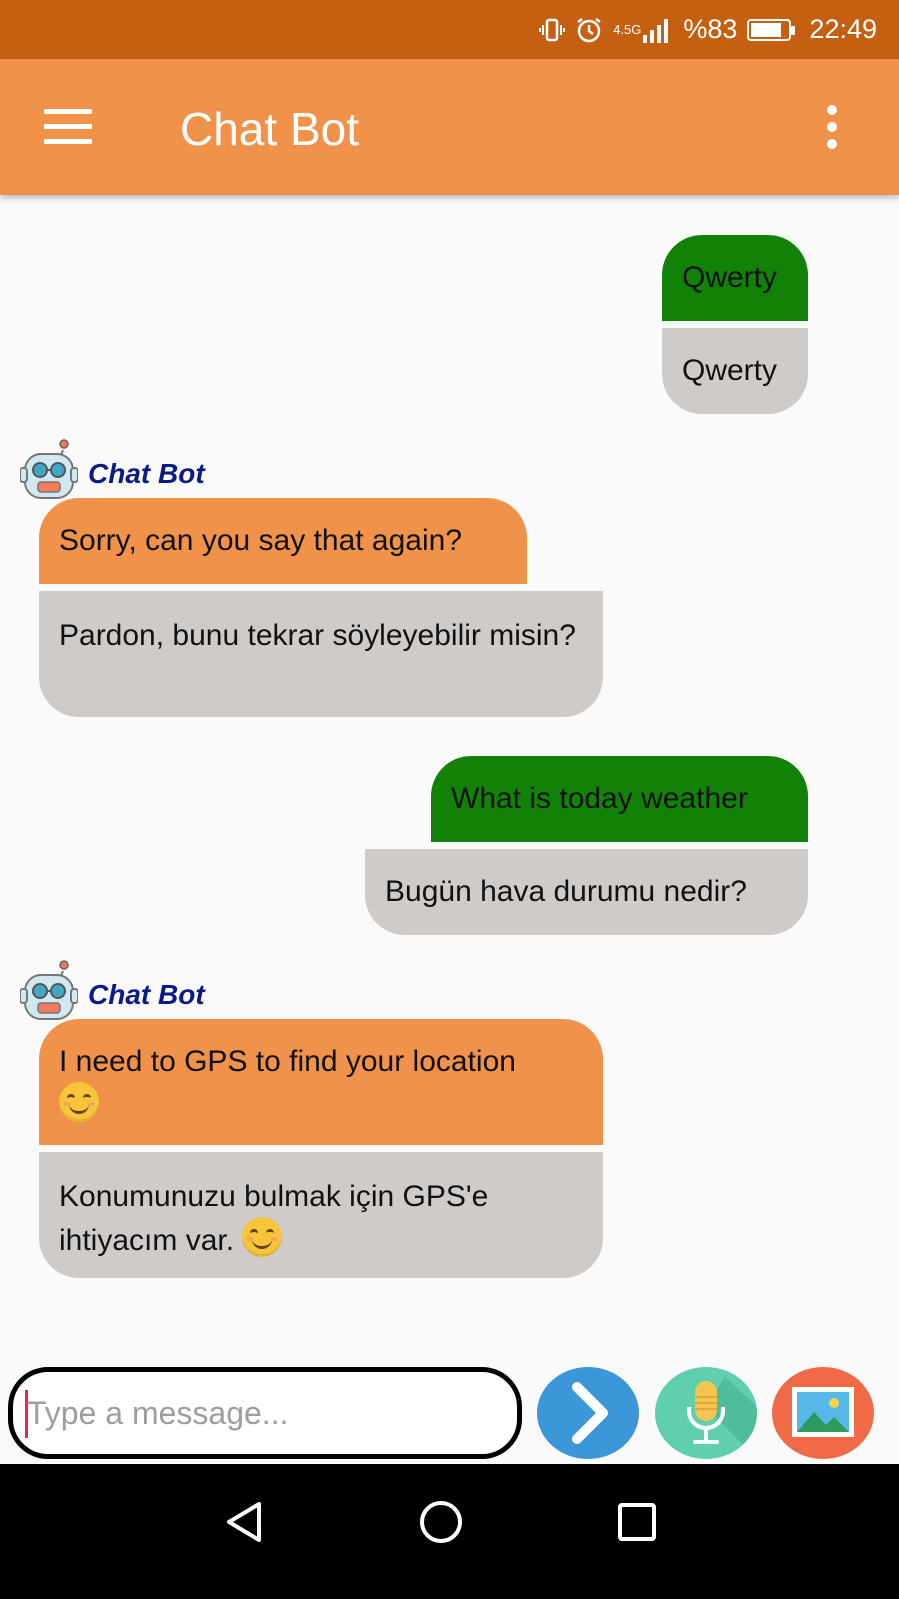 This screenshot has width=899, height=1599. What do you see at coordinates (643, 30) in the screenshot?
I see `signal-icon: 4.5G` at bounding box center [643, 30].